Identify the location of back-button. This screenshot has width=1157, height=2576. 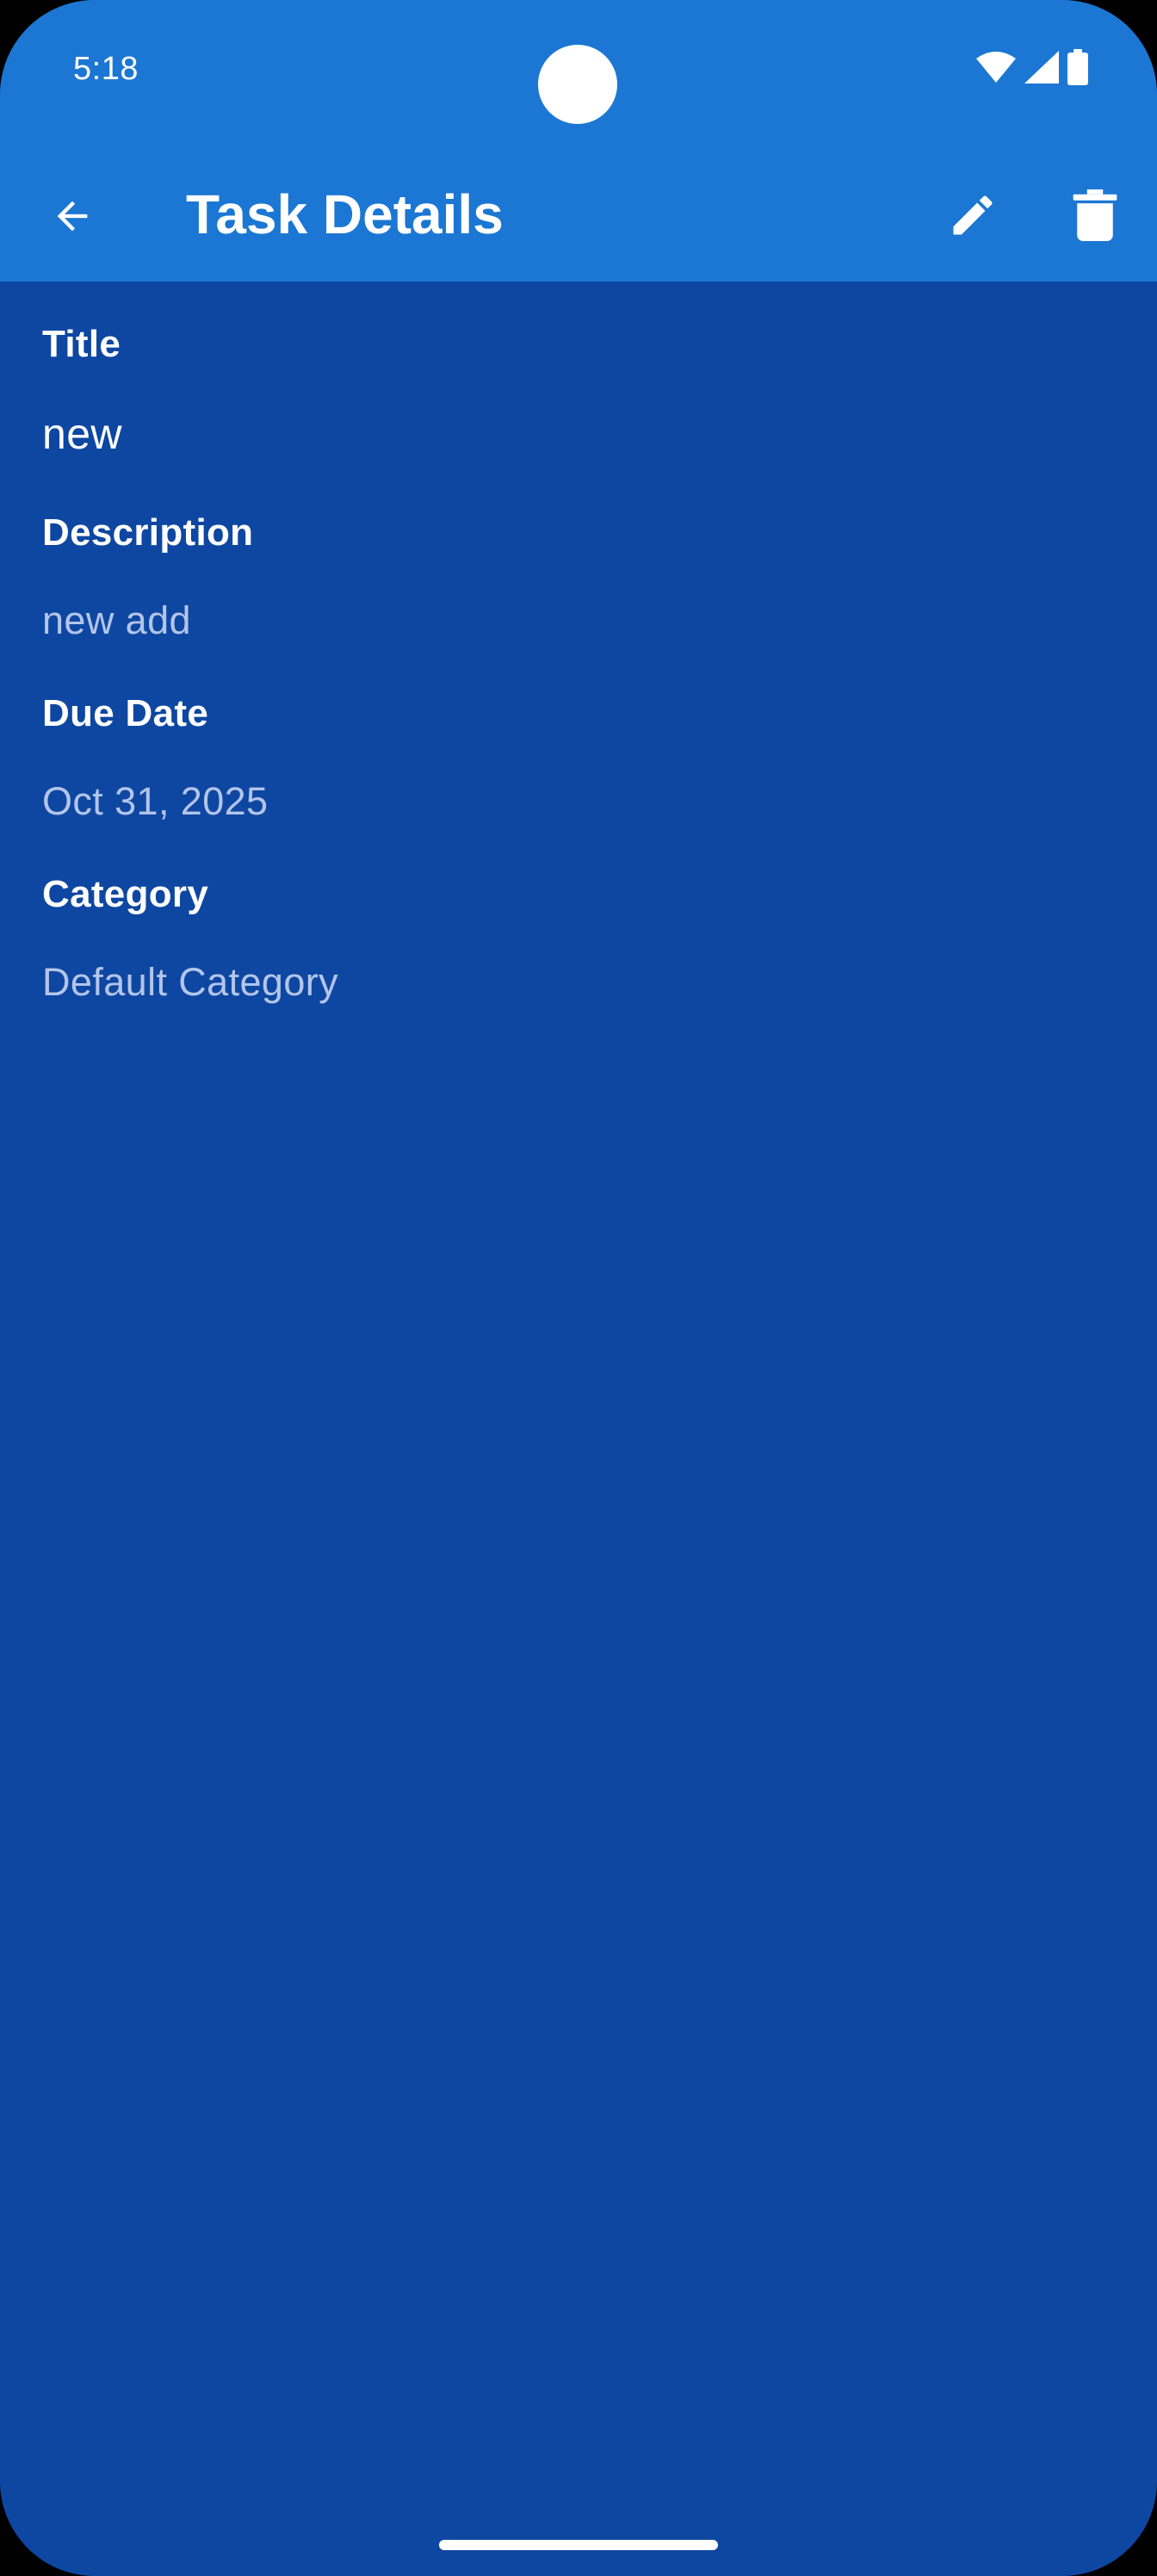
(72, 217).